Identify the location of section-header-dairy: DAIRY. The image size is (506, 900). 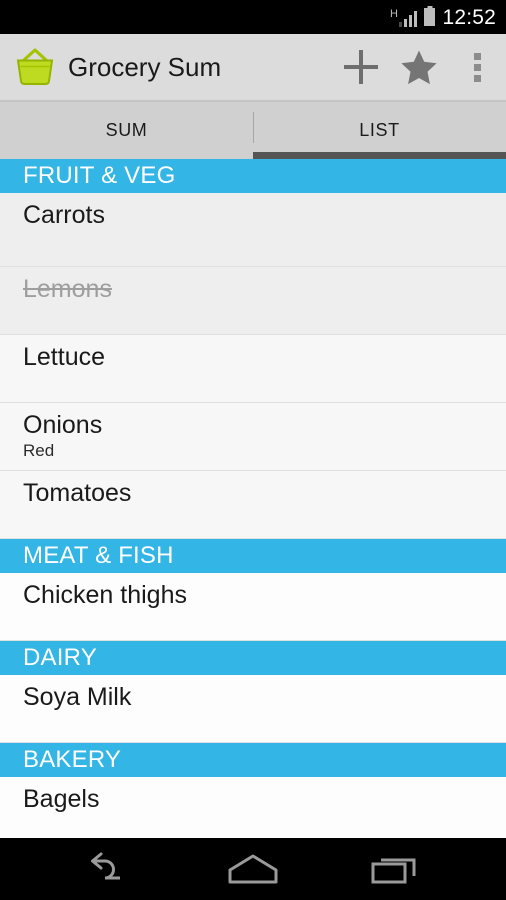
(253, 658).